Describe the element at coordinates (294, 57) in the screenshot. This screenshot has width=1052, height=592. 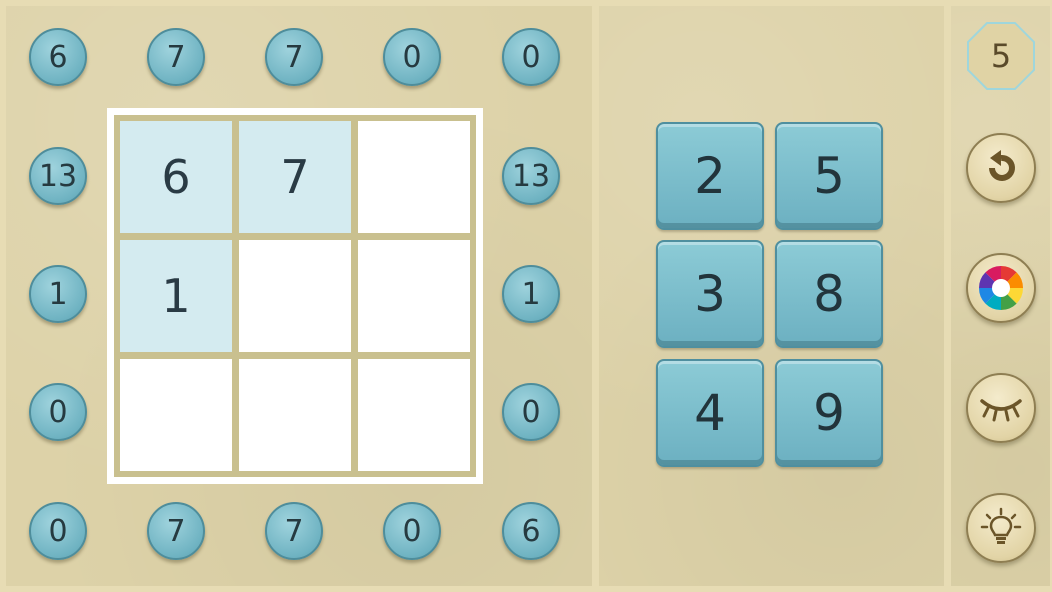
I see `clue-top-3: 7` at that location.